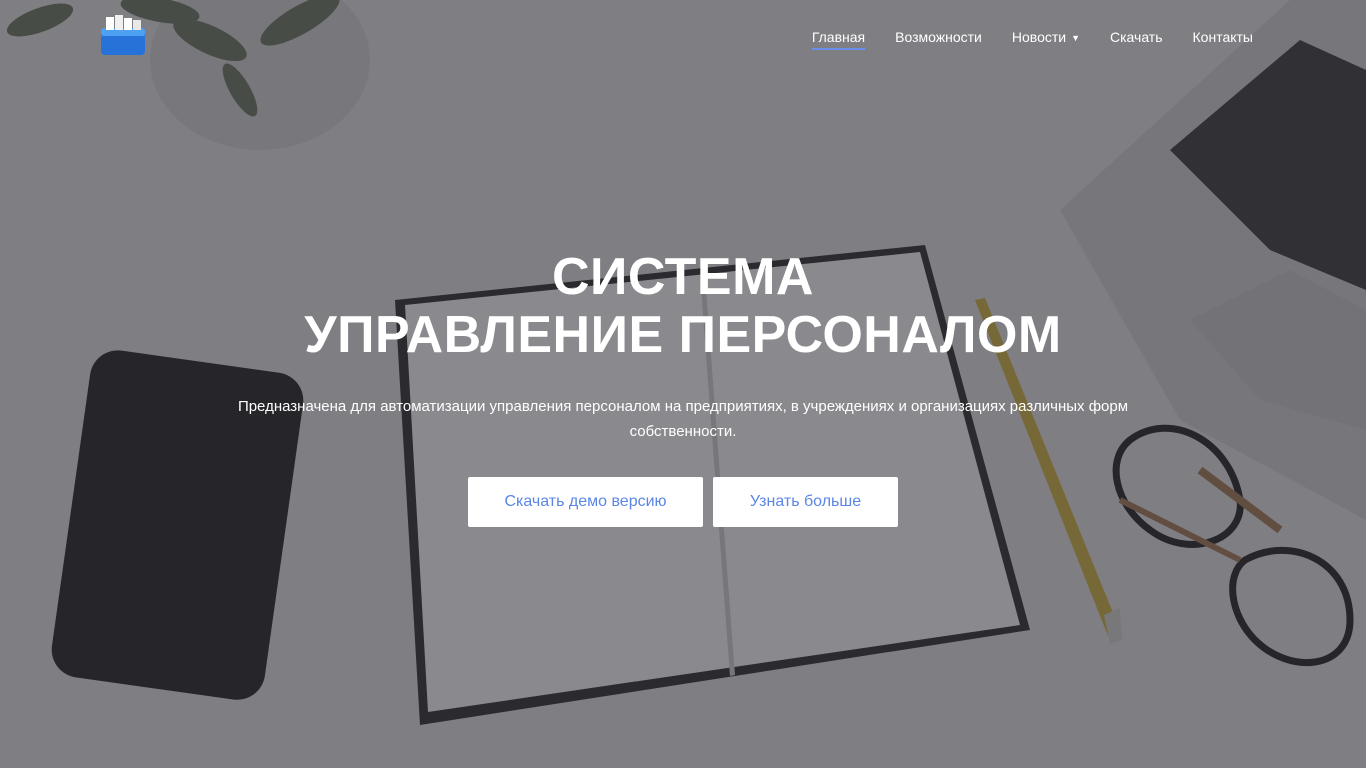  I want to click on nav-item-label: Скачать, so click(1136, 37).